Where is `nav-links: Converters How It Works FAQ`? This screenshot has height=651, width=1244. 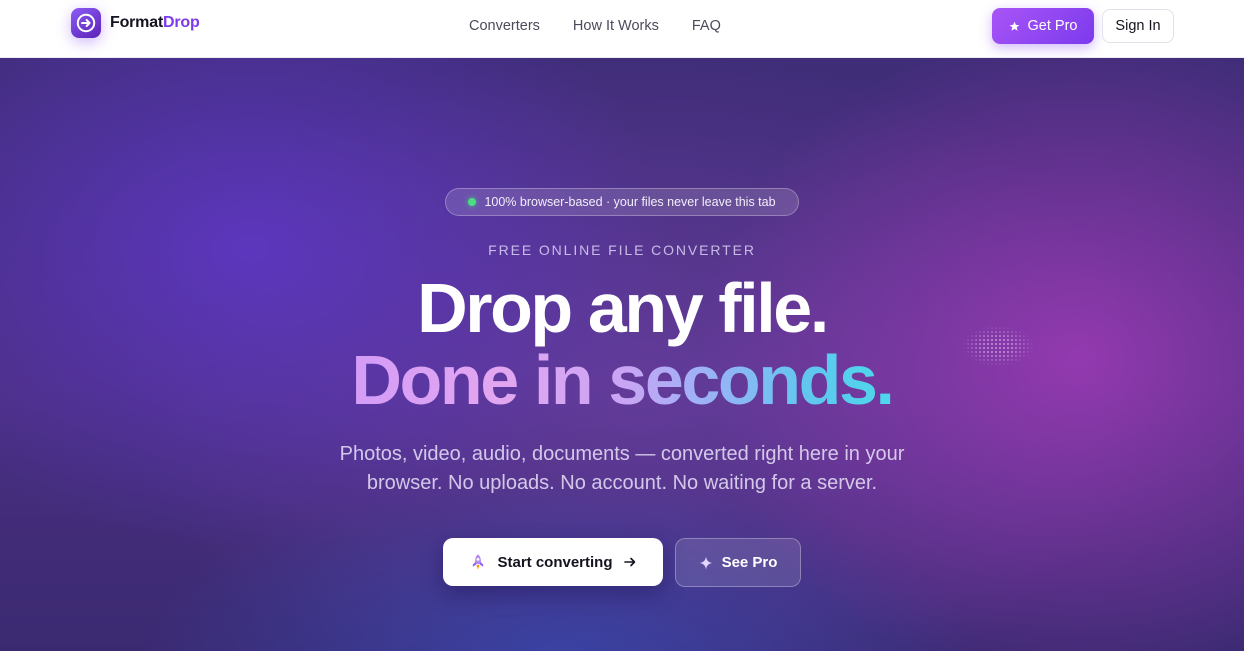 nav-links: Converters How It Works FAQ is located at coordinates (595, 26).